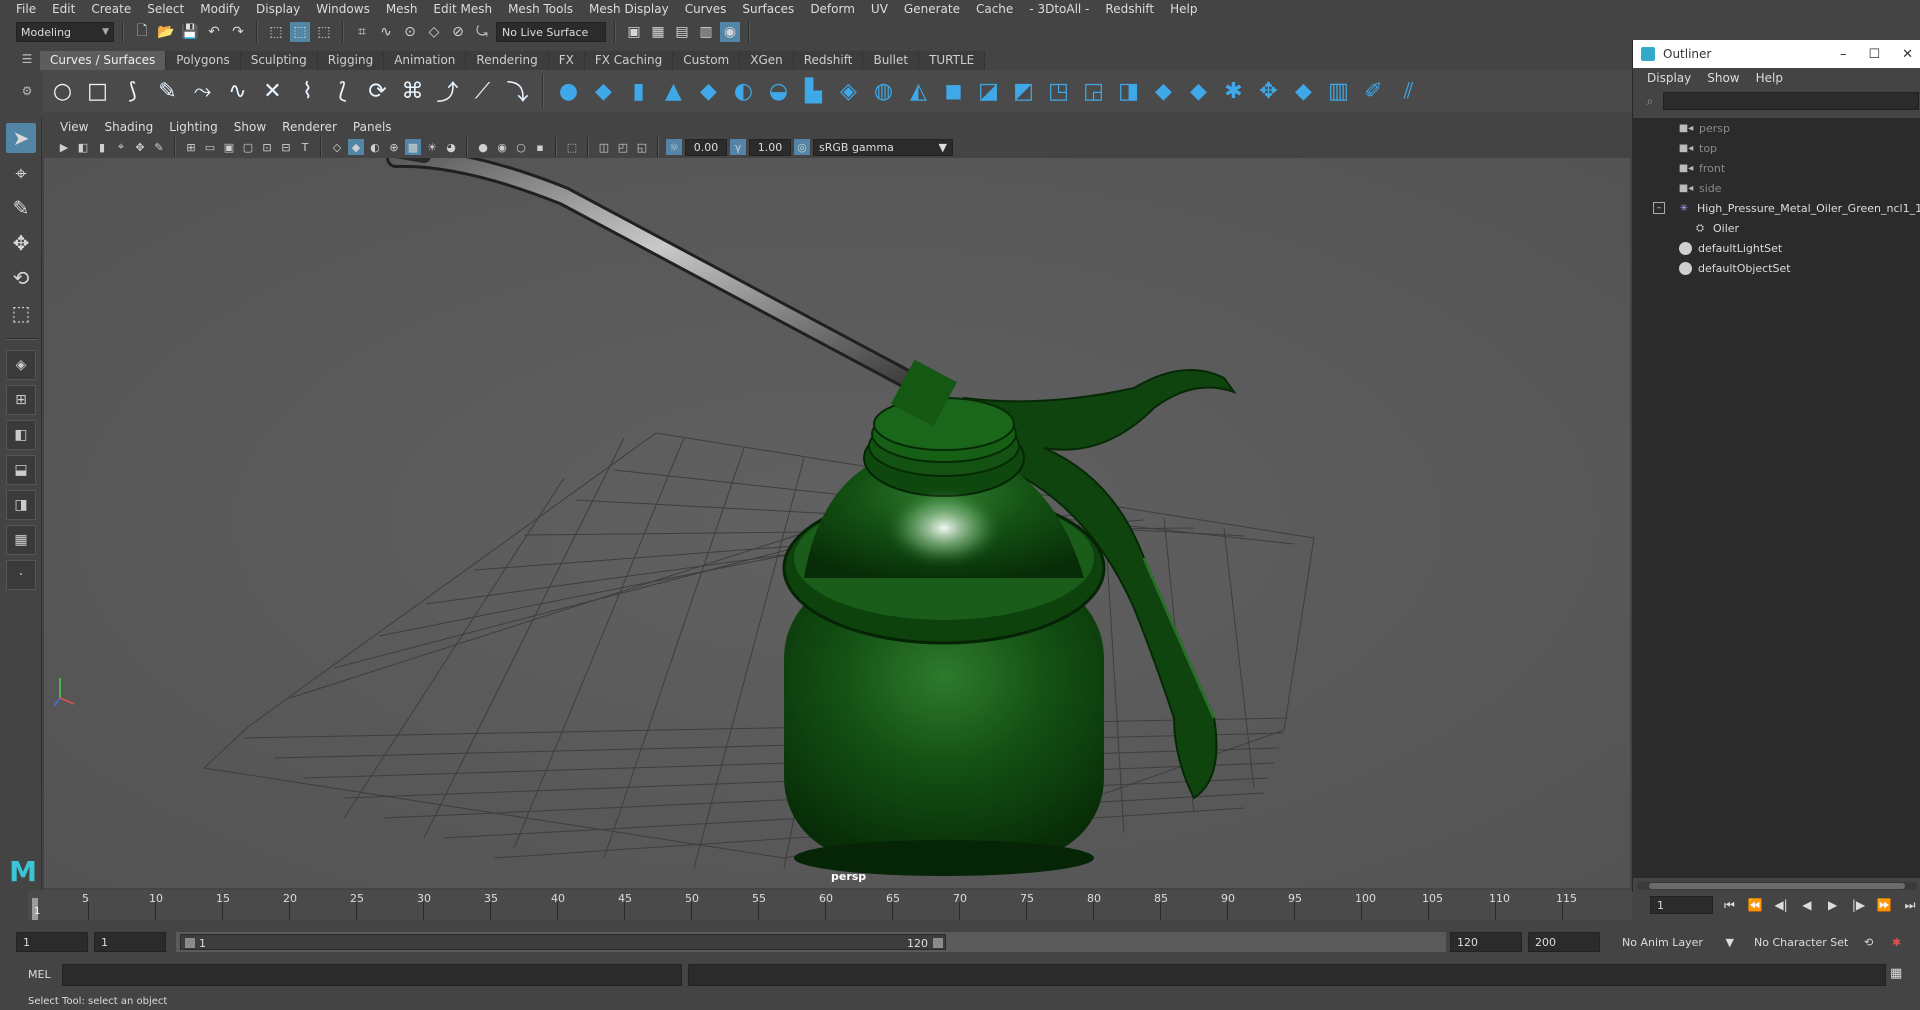 This screenshot has height=1010, width=1920. What do you see at coordinates (375, 147) in the screenshot?
I see `use-default-material-icon: ◐` at bounding box center [375, 147].